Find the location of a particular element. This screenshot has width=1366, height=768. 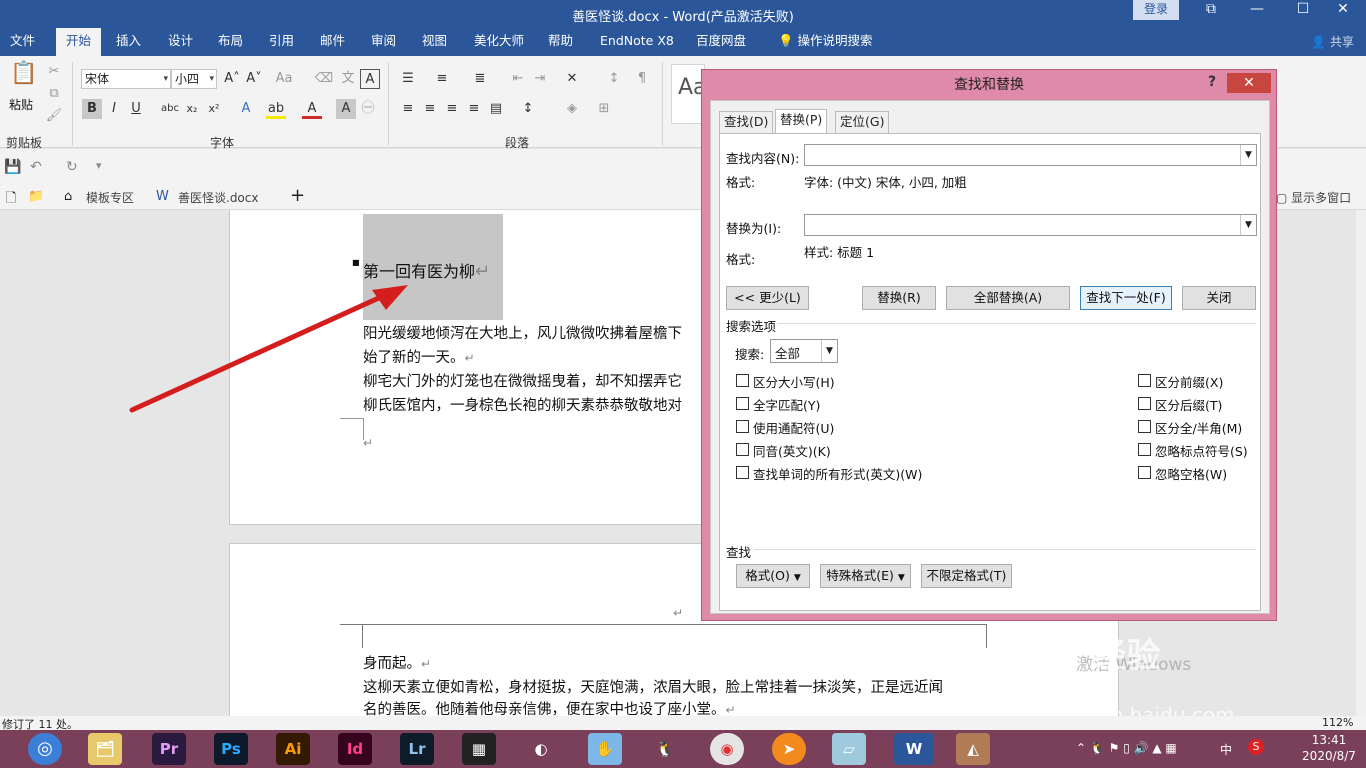

all-word-forms-label: 查找单词的所有形式(英文)(W) is located at coordinates (837, 473).